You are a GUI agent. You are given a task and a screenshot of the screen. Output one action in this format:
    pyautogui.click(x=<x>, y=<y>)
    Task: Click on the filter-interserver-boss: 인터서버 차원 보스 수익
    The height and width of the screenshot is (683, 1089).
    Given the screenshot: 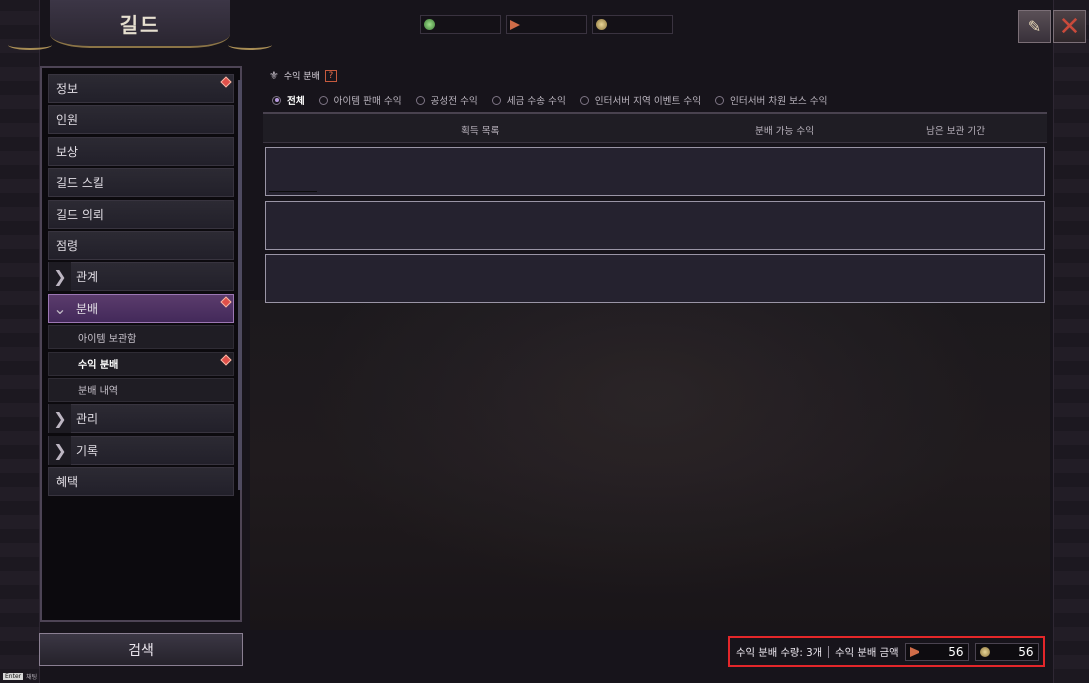 What is the action you would take?
    pyautogui.click(x=771, y=100)
    